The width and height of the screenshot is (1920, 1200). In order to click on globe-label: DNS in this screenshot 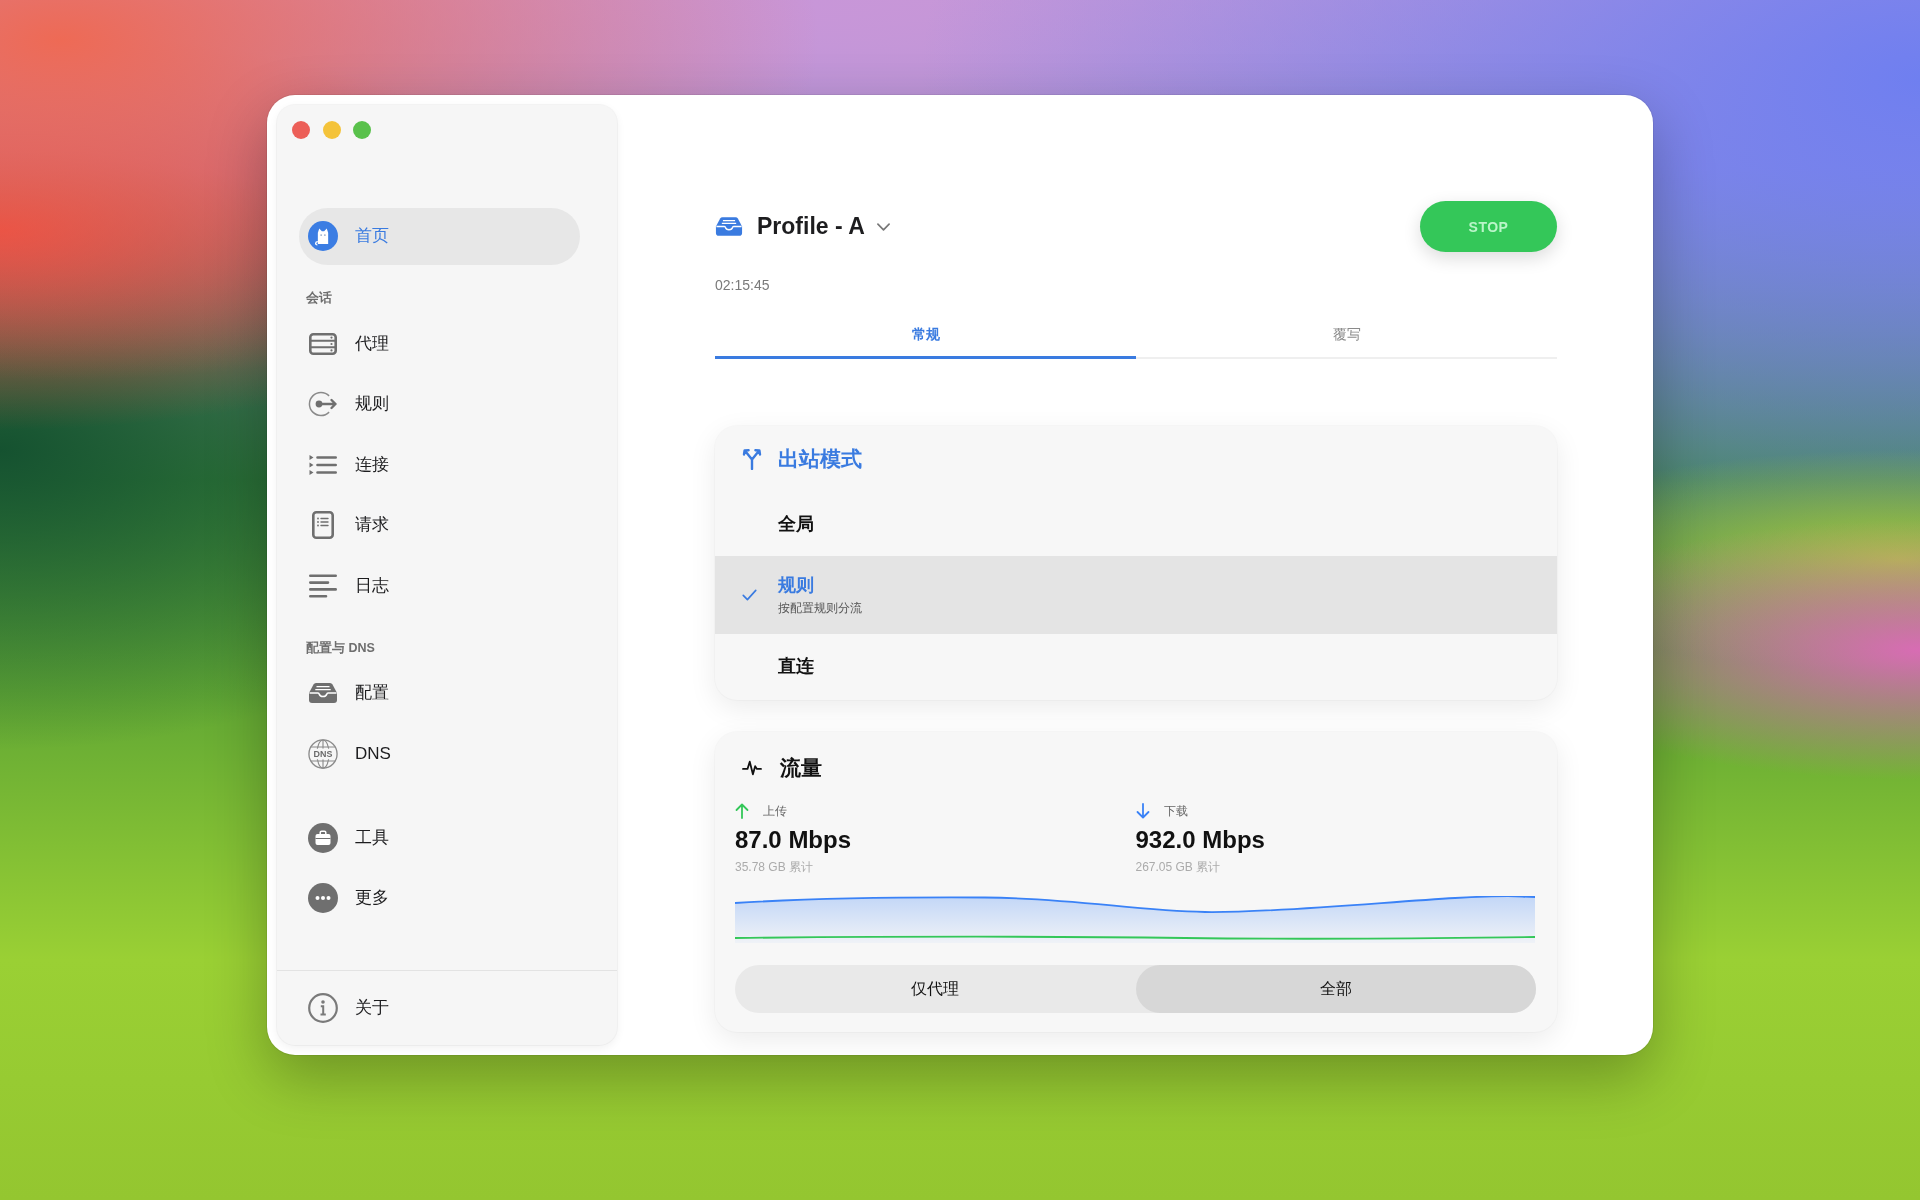, I will do `click(323, 753)`.